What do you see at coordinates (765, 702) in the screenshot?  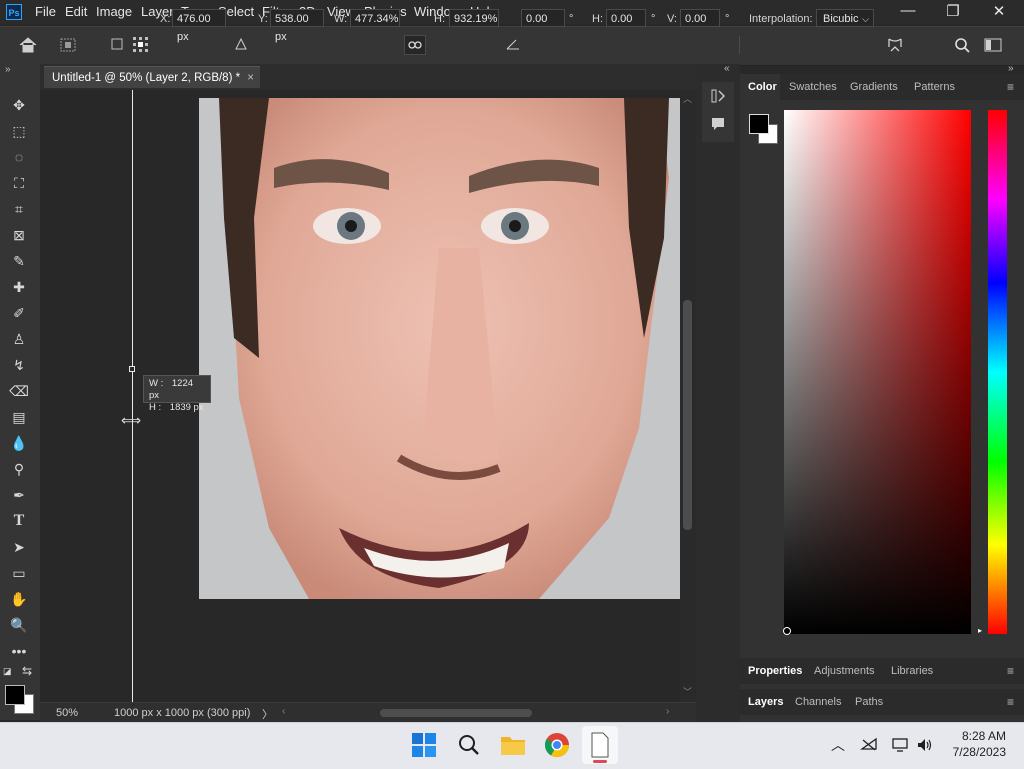 I see `tab-layers: Layers` at bounding box center [765, 702].